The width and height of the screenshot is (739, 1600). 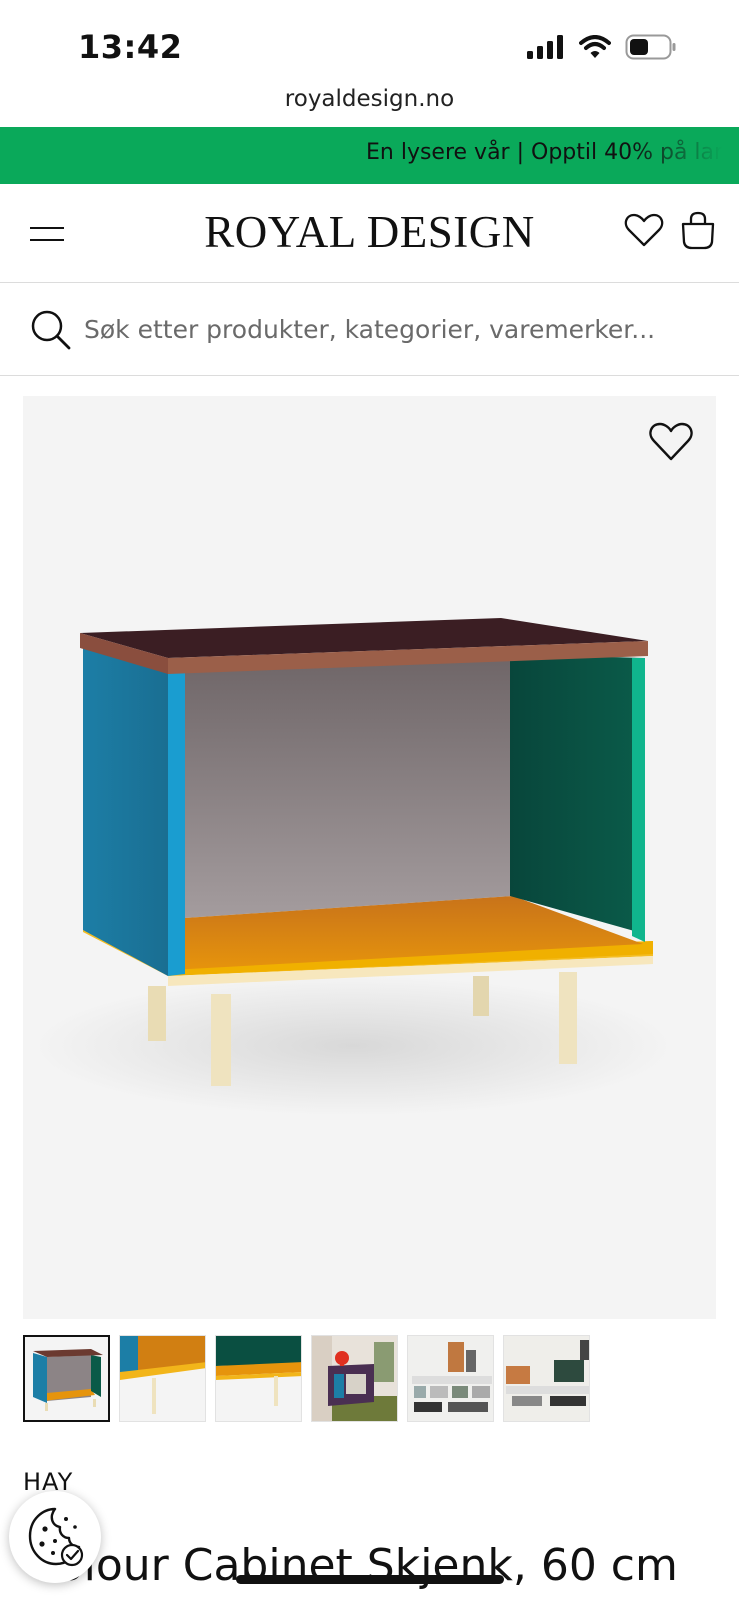 What do you see at coordinates (595, 46) in the screenshot?
I see `wifi-icon` at bounding box center [595, 46].